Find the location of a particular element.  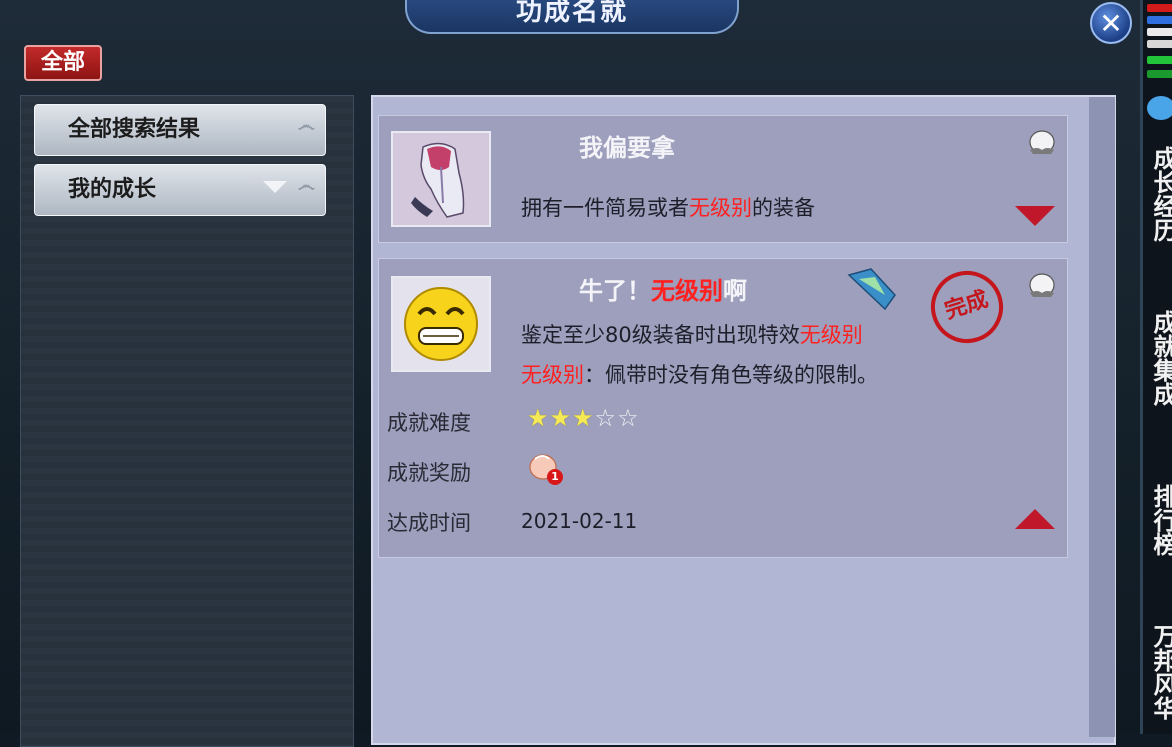

nav-item-all-results: 全部搜索结果 ෴ is located at coordinates (180, 130).